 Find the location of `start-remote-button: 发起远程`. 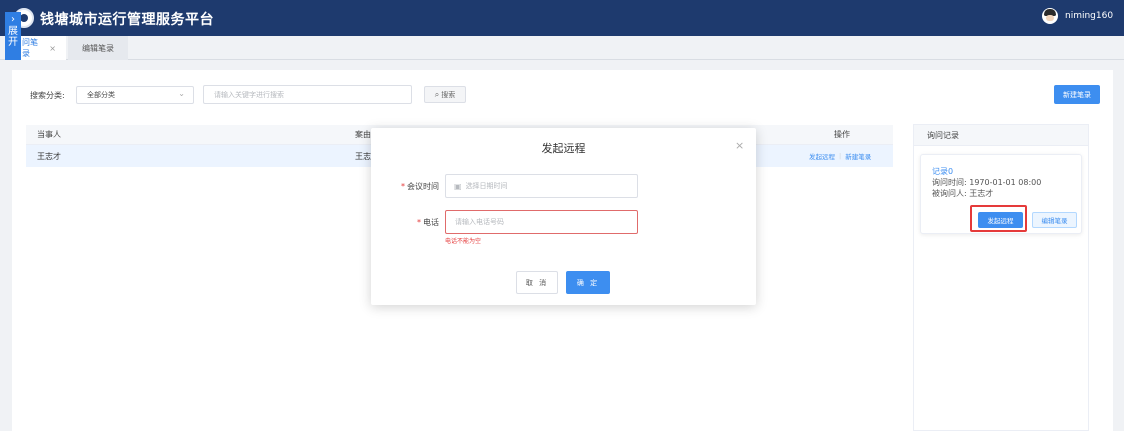

start-remote-button: 发起远程 is located at coordinates (1000, 220).